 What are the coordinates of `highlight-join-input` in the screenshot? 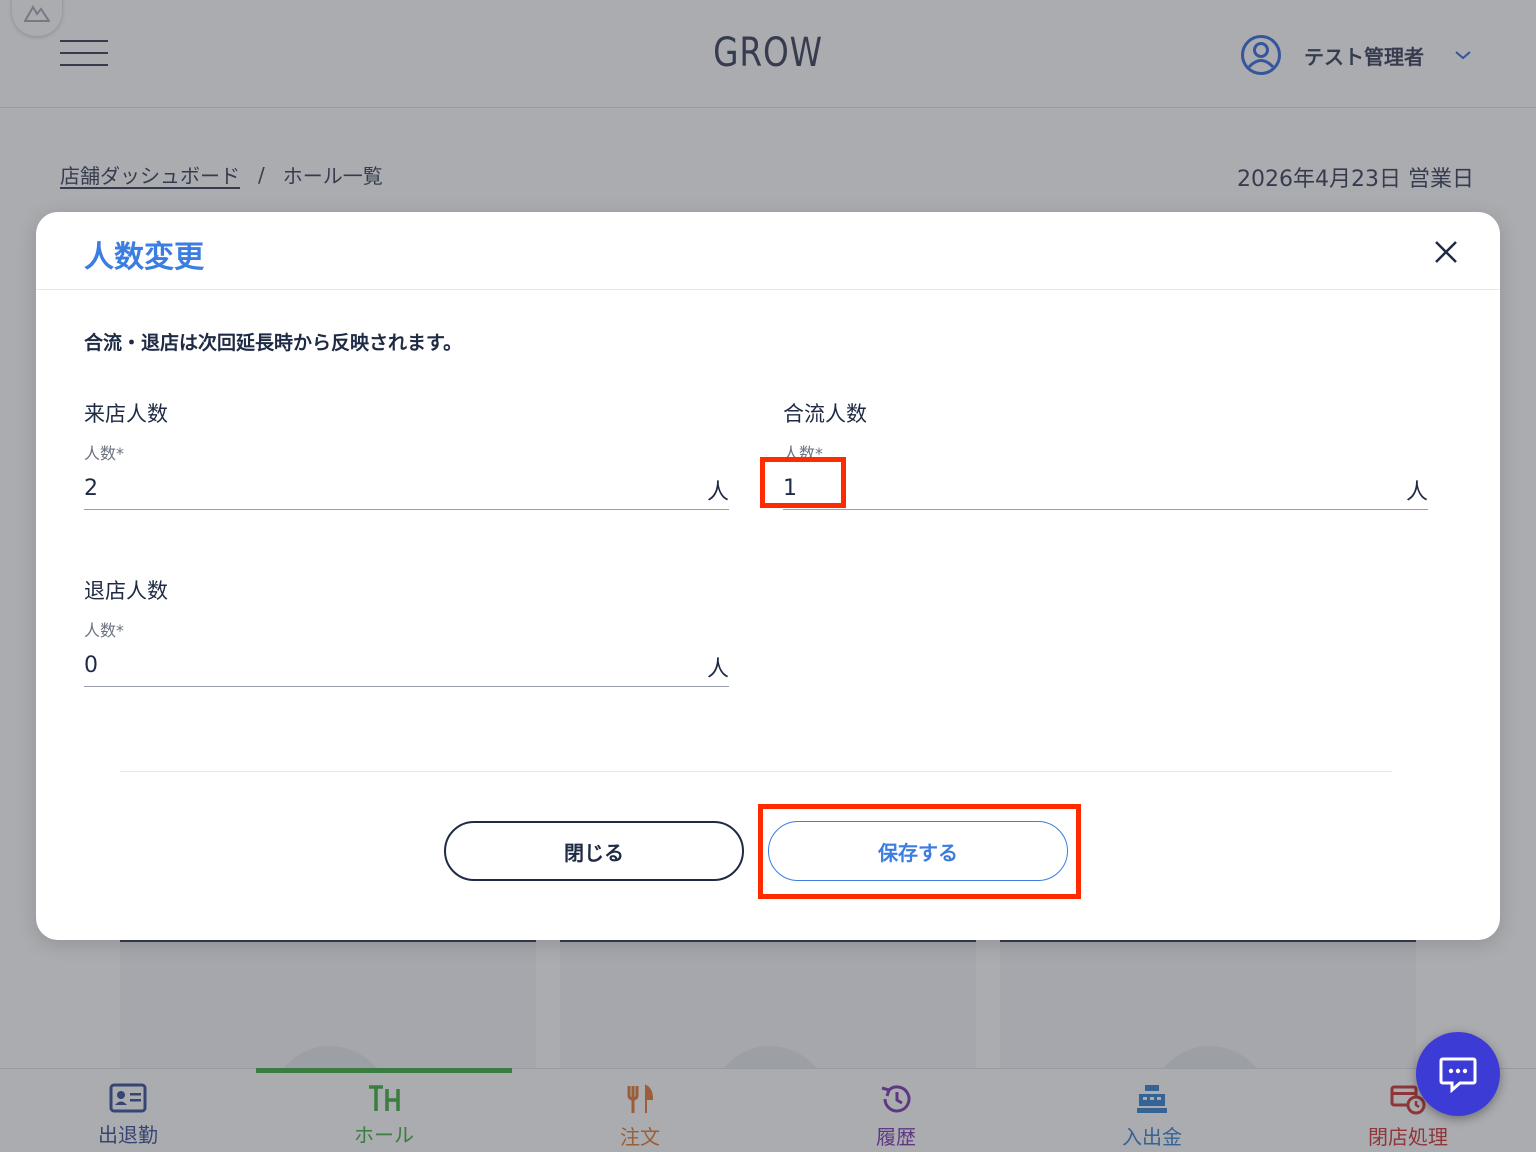 It's located at (803, 482).